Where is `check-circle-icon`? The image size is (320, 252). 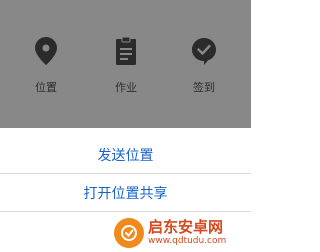
check-circle-icon is located at coordinates (204, 51).